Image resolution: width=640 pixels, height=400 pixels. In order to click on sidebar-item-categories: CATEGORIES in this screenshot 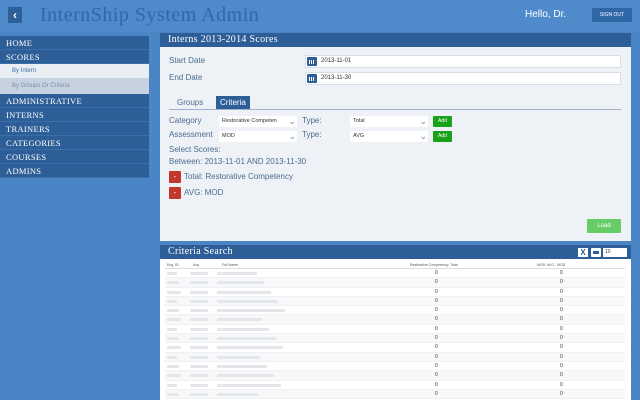, I will do `click(74, 143)`.